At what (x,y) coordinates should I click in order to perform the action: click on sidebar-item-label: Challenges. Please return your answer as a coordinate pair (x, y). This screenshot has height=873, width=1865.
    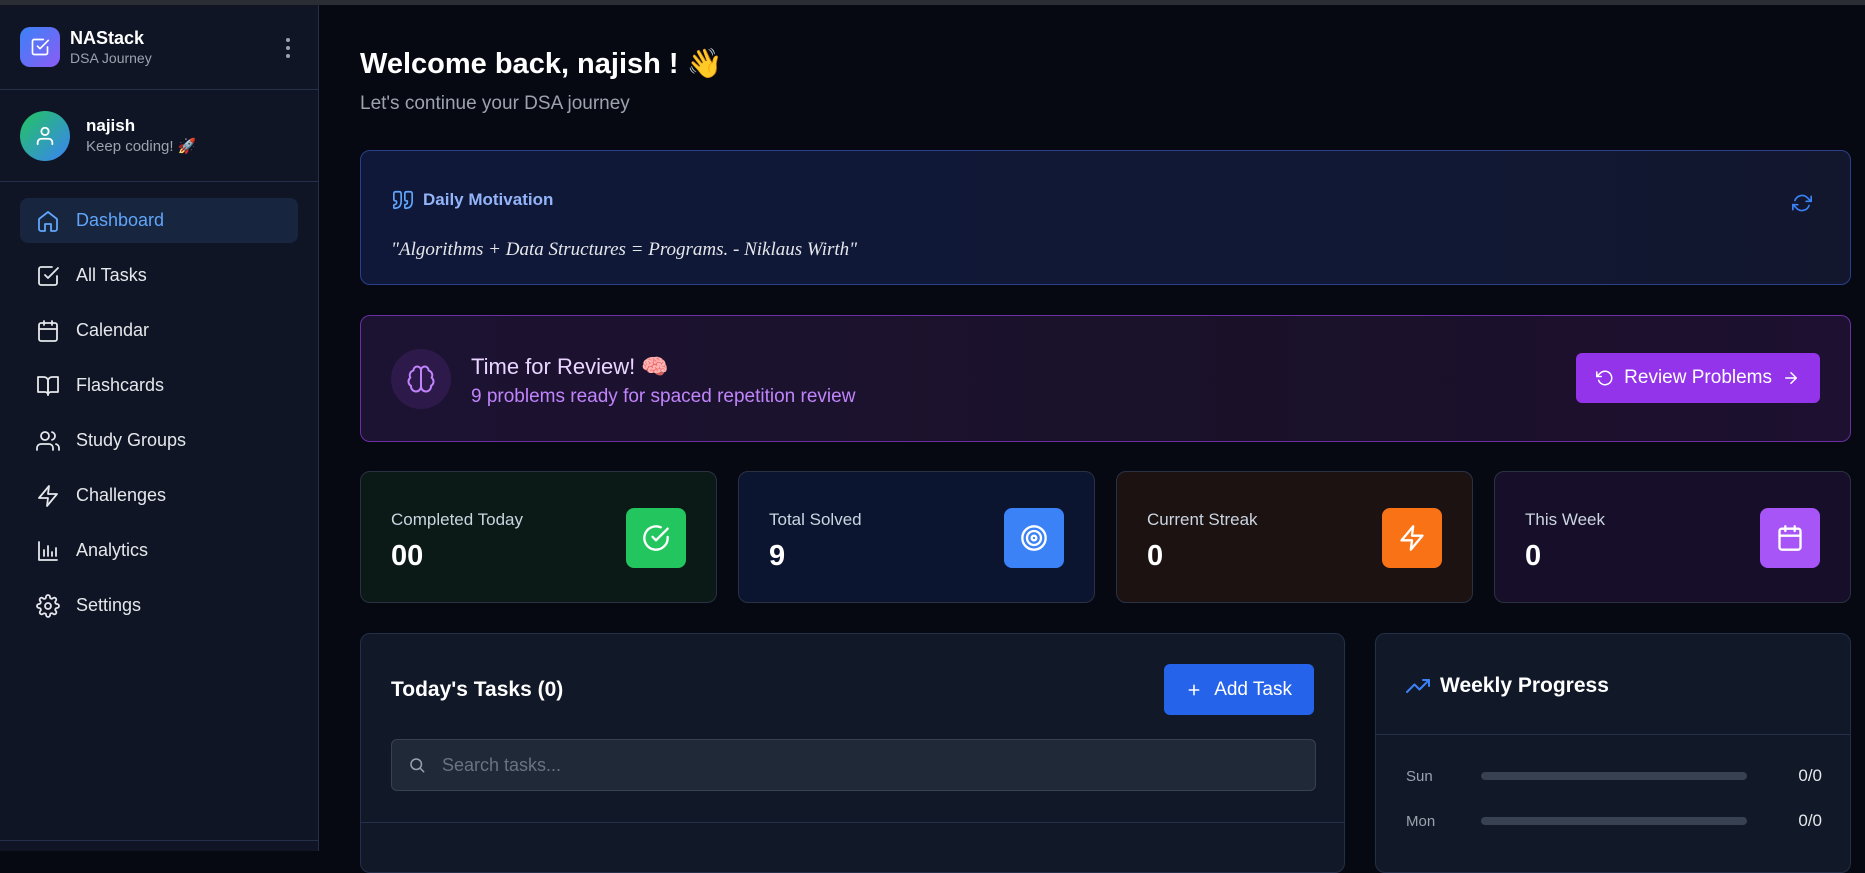
    Looking at the image, I should click on (121, 495).